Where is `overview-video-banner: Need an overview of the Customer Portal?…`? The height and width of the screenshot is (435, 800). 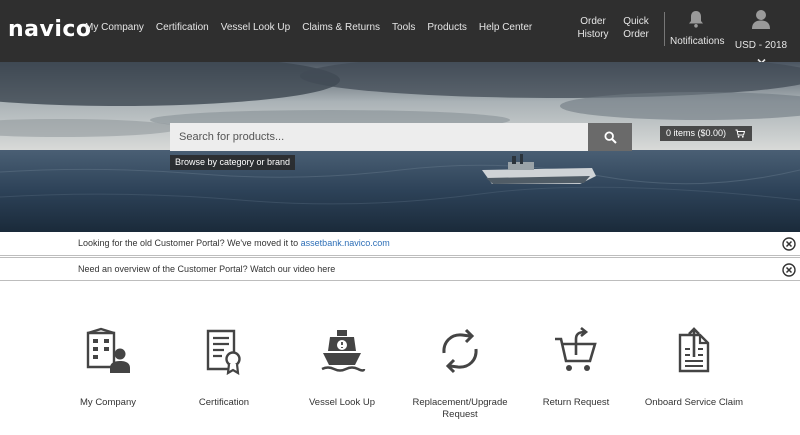
overview-video-banner: Need an overview of the Customer Portal?… is located at coordinates (400, 269).